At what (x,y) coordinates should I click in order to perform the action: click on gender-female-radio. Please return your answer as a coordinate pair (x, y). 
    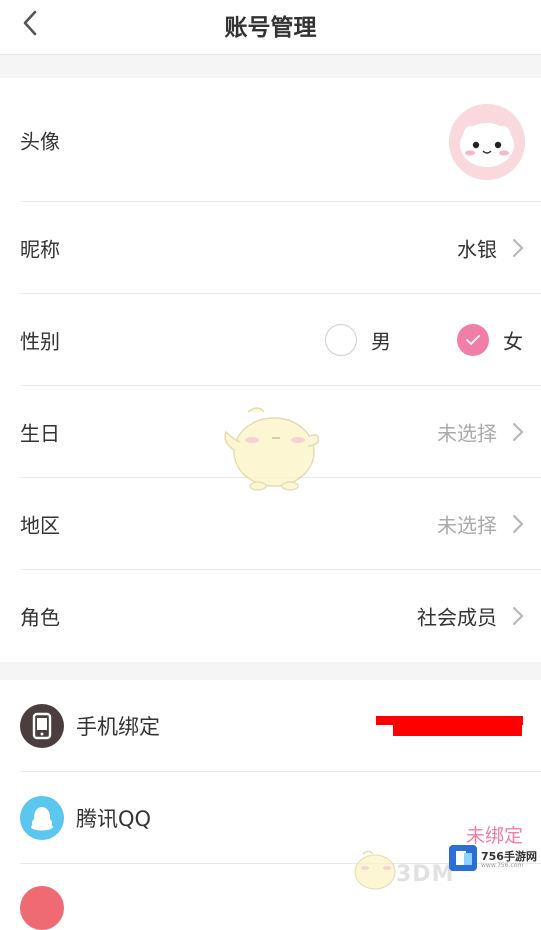
    Looking at the image, I should click on (473, 340).